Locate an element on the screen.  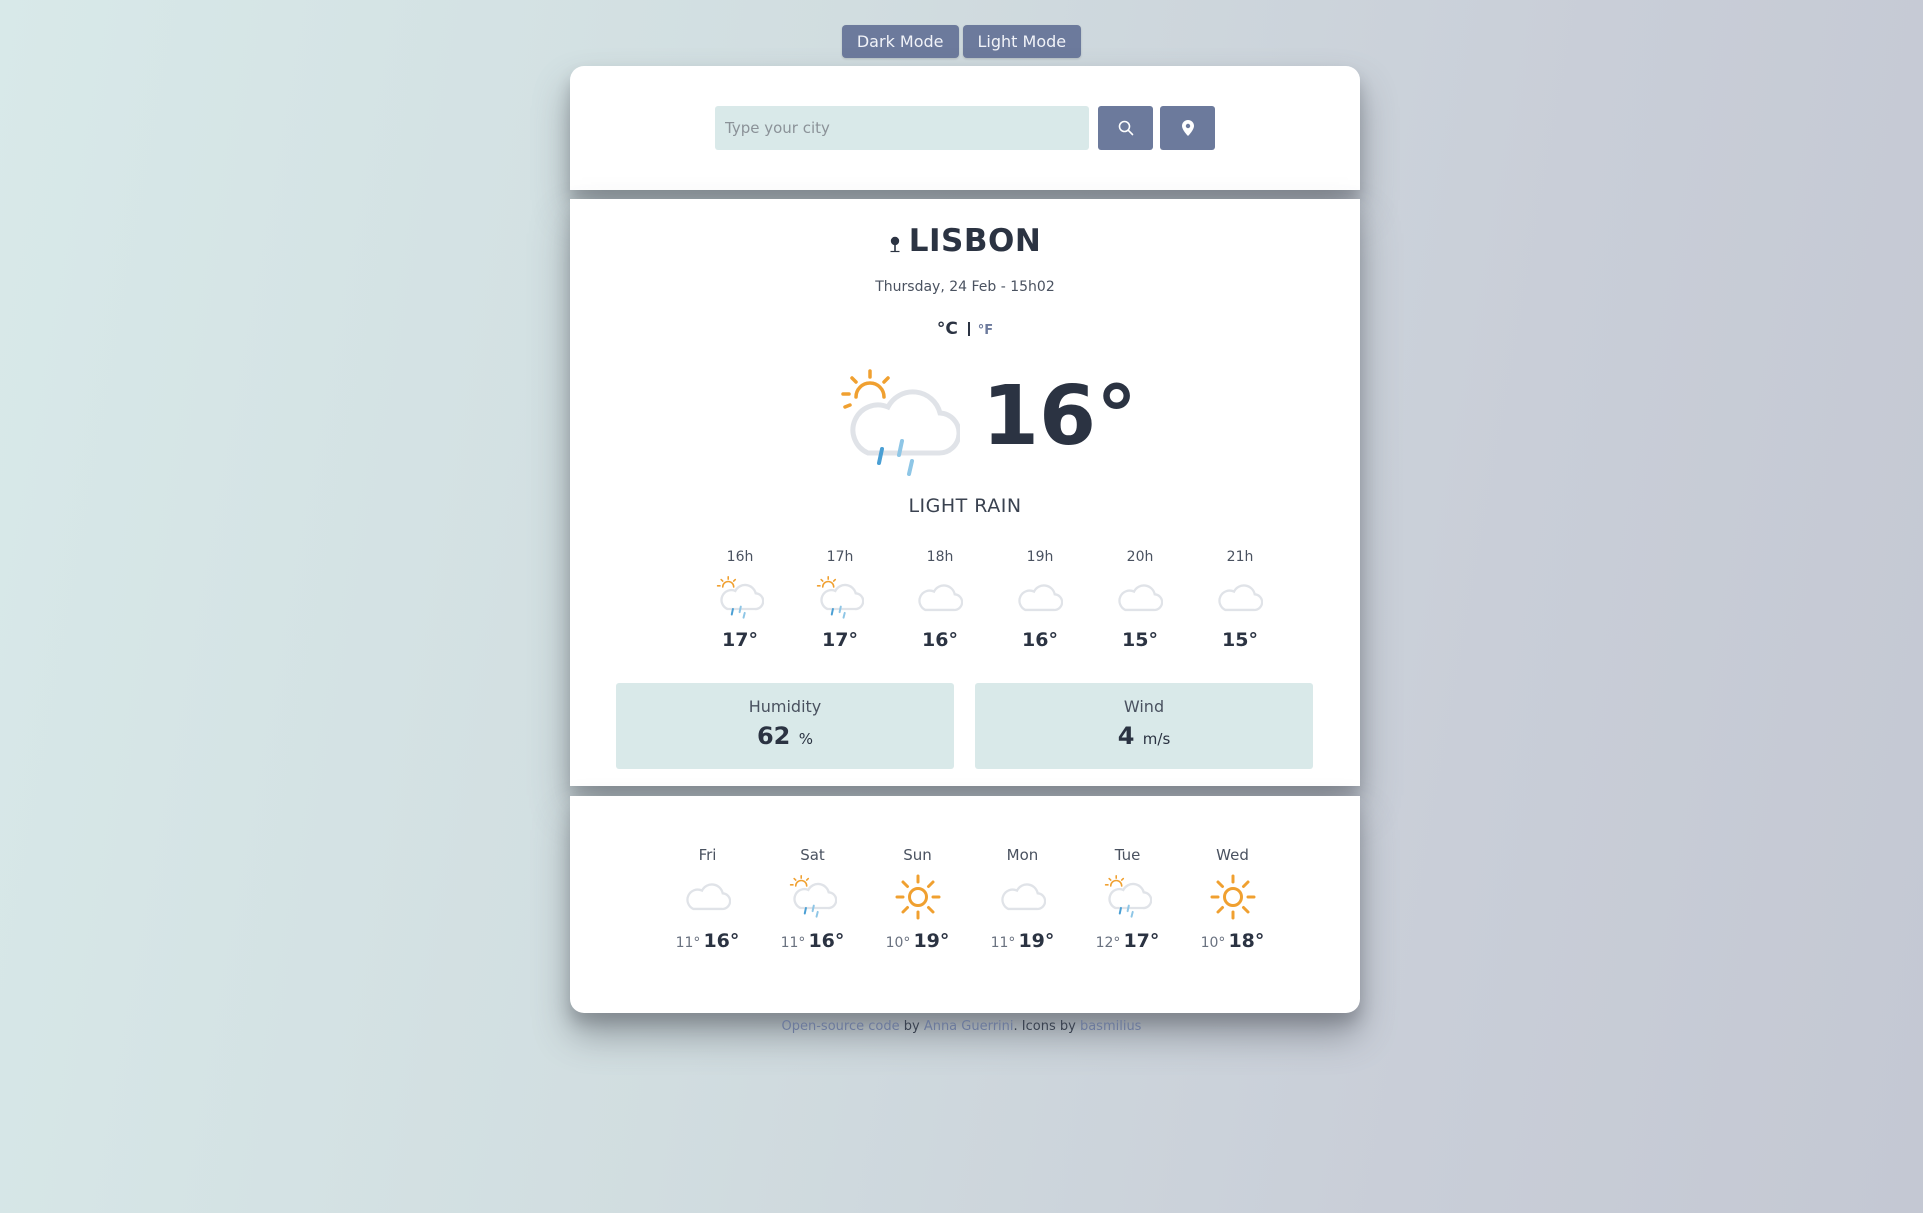
hourly-item: 21h 15° is located at coordinates (1240, 600).